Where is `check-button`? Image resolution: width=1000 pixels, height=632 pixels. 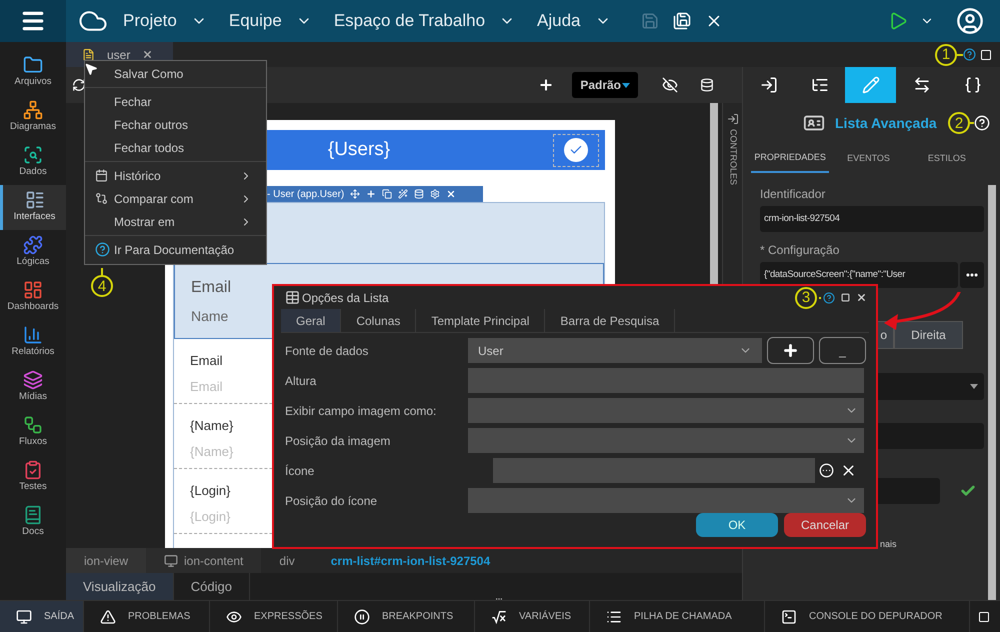 check-button is located at coordinates (576, 150).